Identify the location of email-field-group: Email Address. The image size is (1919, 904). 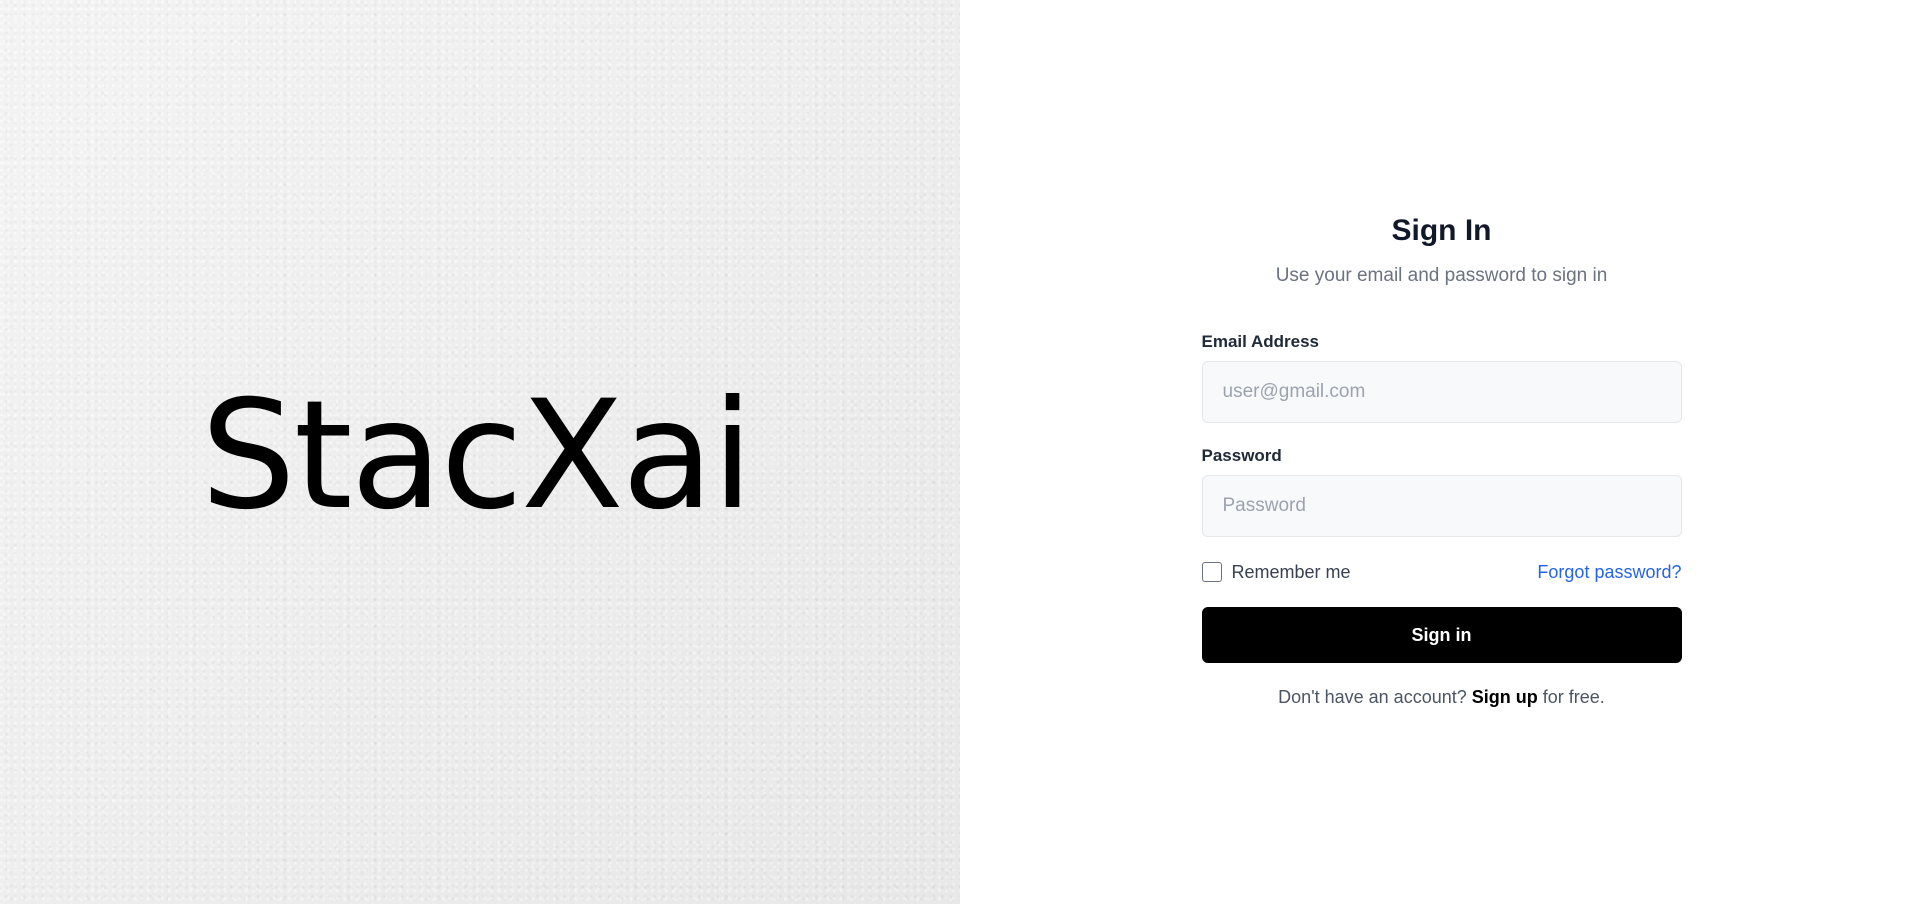
(1441, 377).